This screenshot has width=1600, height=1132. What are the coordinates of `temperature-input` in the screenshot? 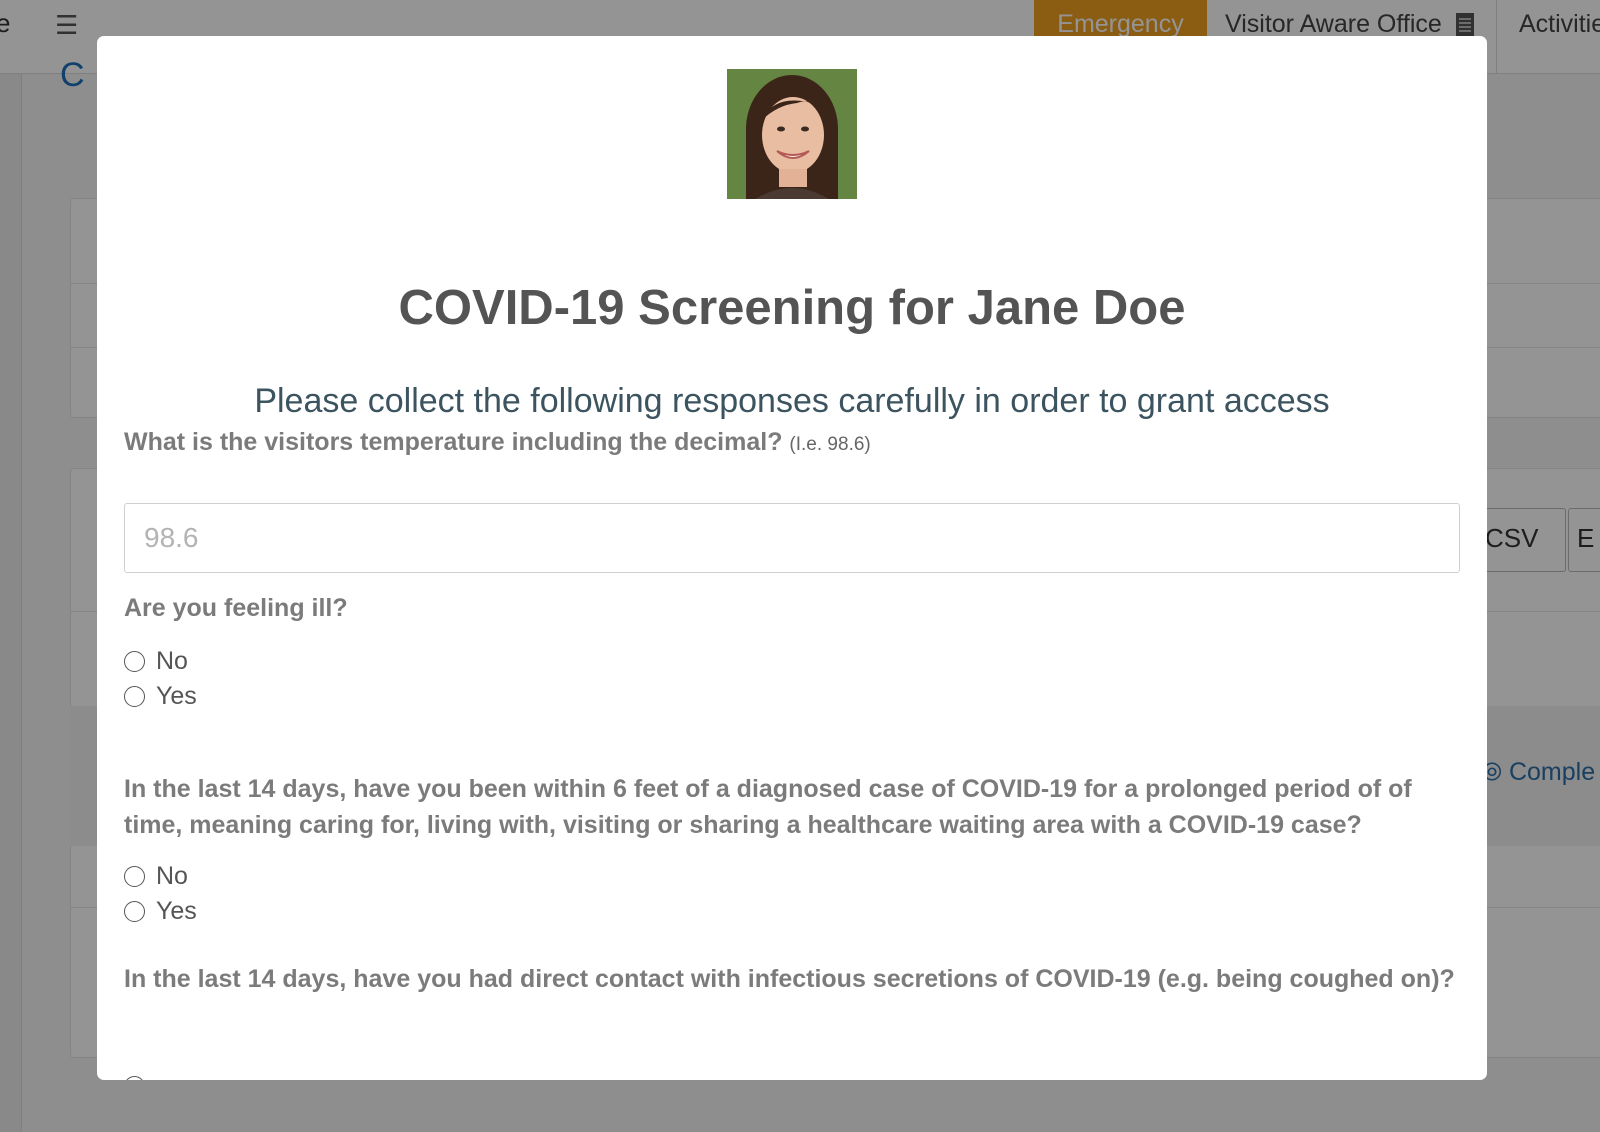 It's located at (792, 538).